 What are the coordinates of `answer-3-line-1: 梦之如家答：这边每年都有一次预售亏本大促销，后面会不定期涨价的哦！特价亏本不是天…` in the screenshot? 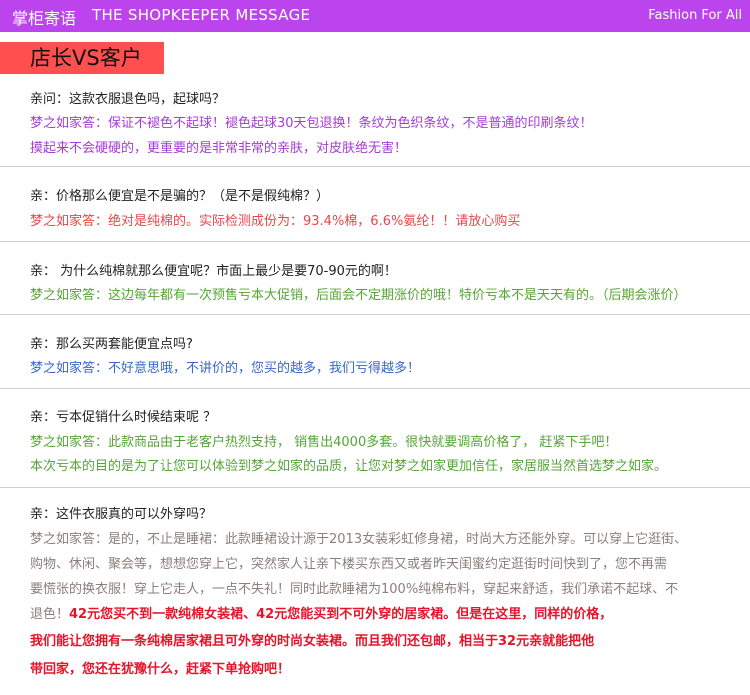 It's located at (358, 295).